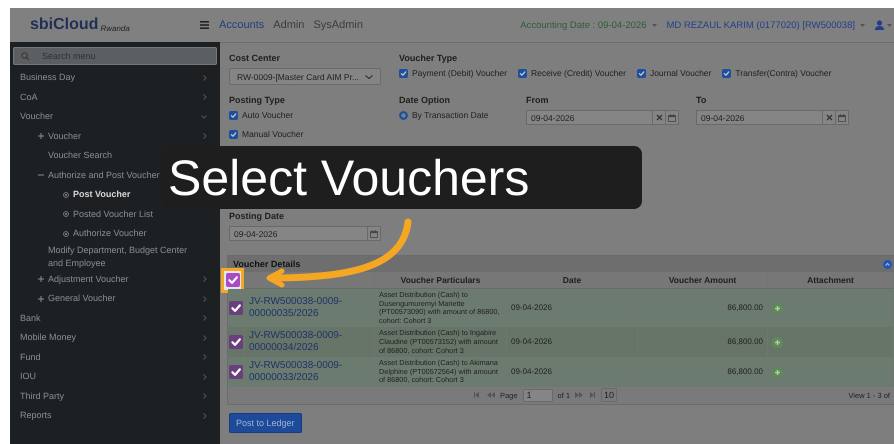  I want to click on checkbox-label: Auto Voucher, so click(268, 115).